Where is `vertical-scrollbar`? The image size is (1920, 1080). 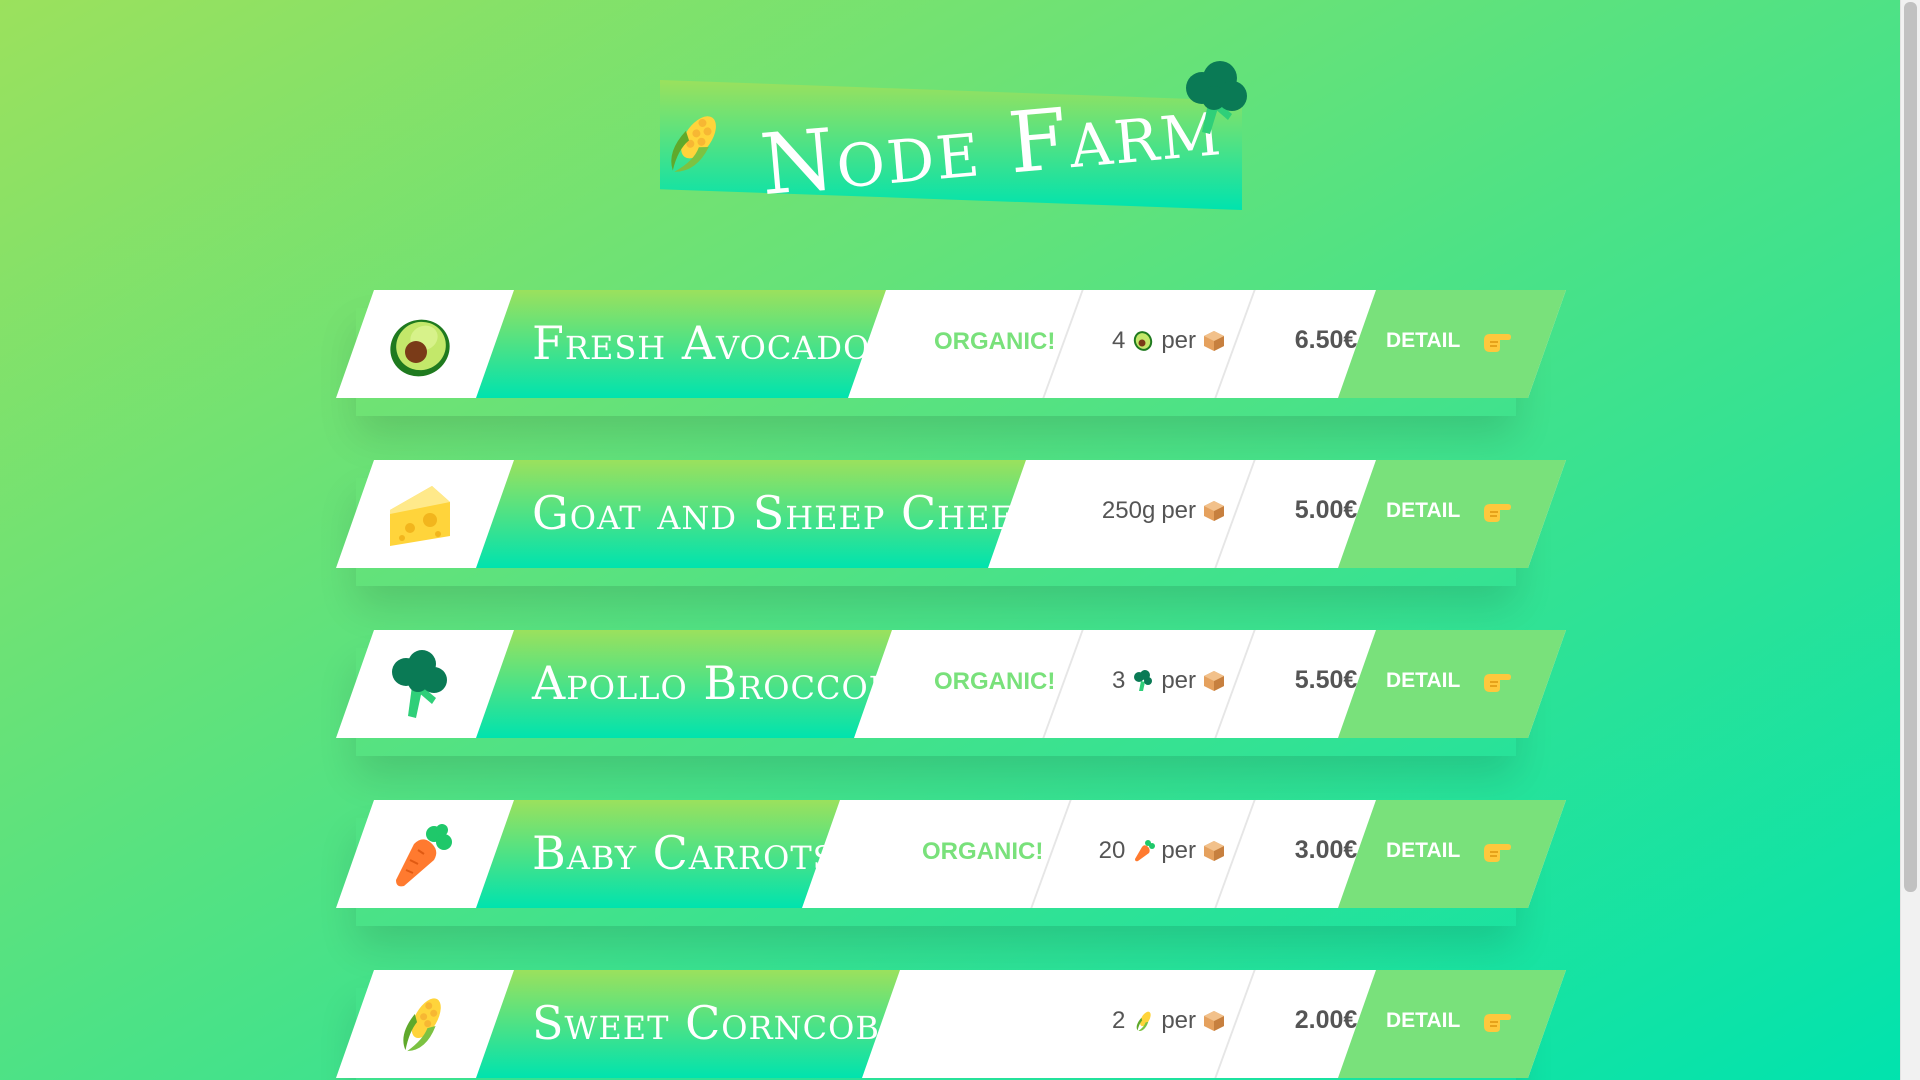 vertical-scrollbar is located at coordinates (1910, 540).